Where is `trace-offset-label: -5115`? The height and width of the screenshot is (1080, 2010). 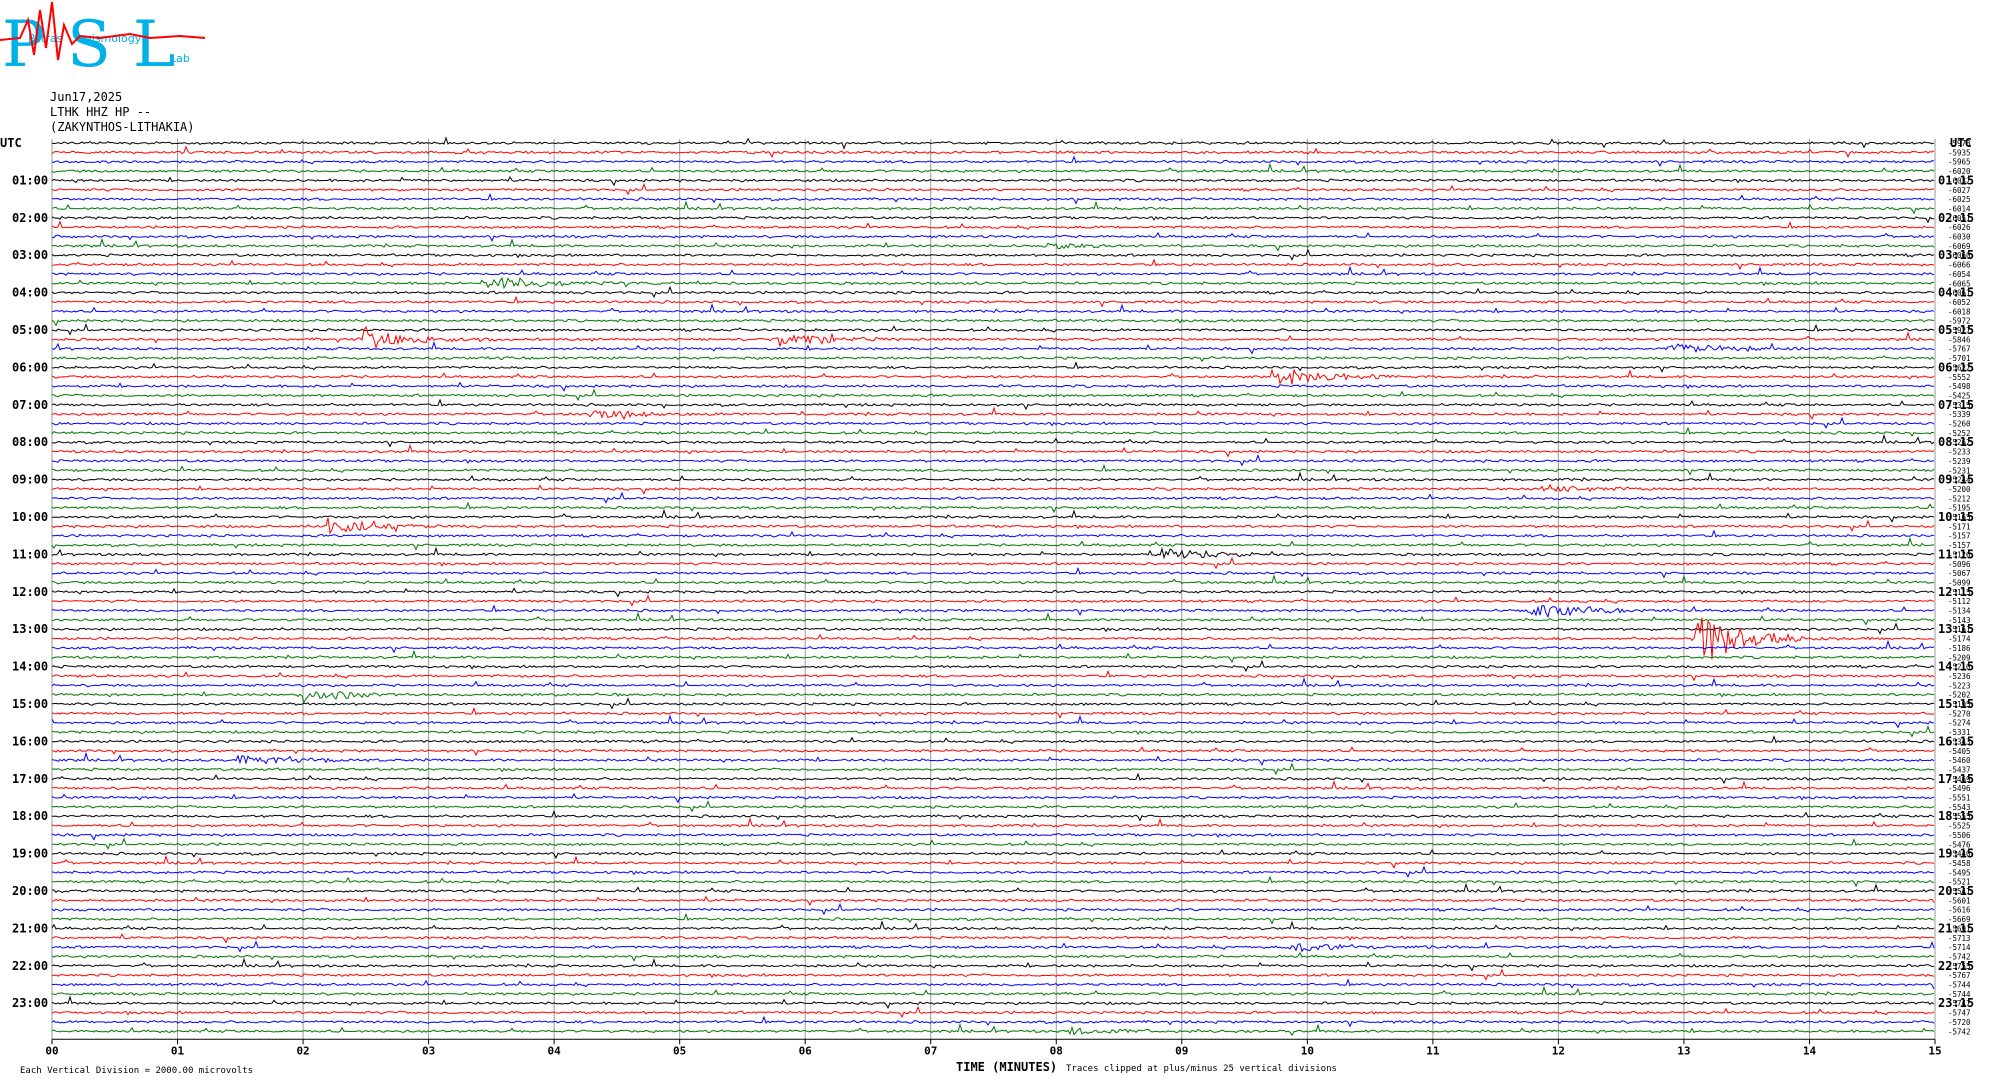
trace-offset-label: -5115 is located at coordinates (1959, 592).